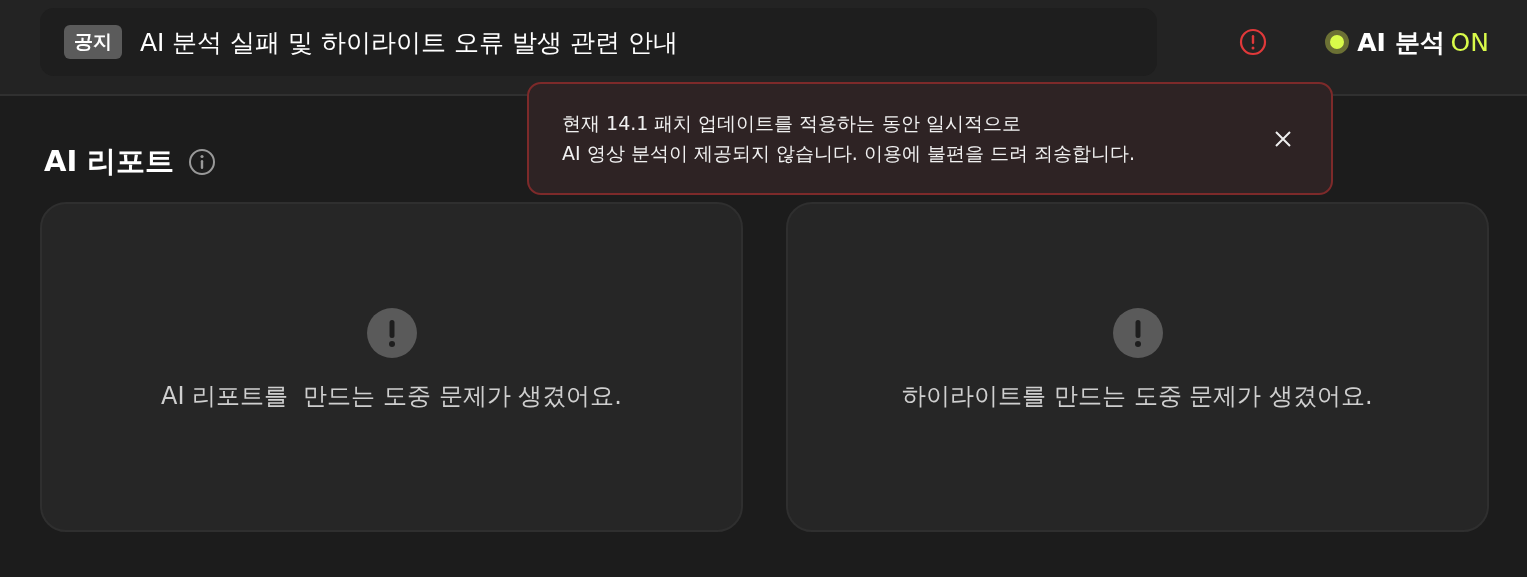 This screenshot has height=577, width=1527. What do you see at coordinates (391, 396) in the screenshot?
I see `error-message: AI 리포트를 만드는 도중 문제가 생겼어요.` at bounding box center [391, 396].